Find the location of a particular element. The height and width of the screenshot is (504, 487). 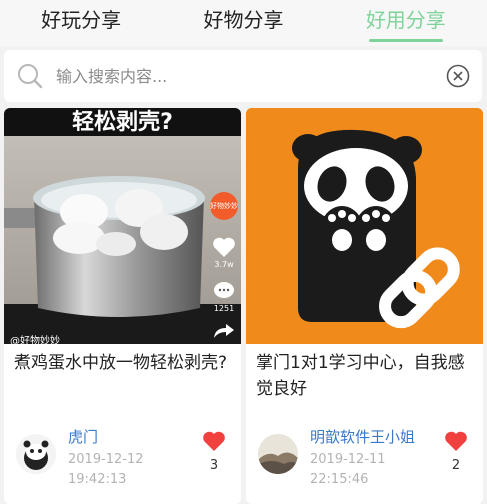

post-datetime: 2019-12-12 19:42:13 is located at coordinates (128, 470).